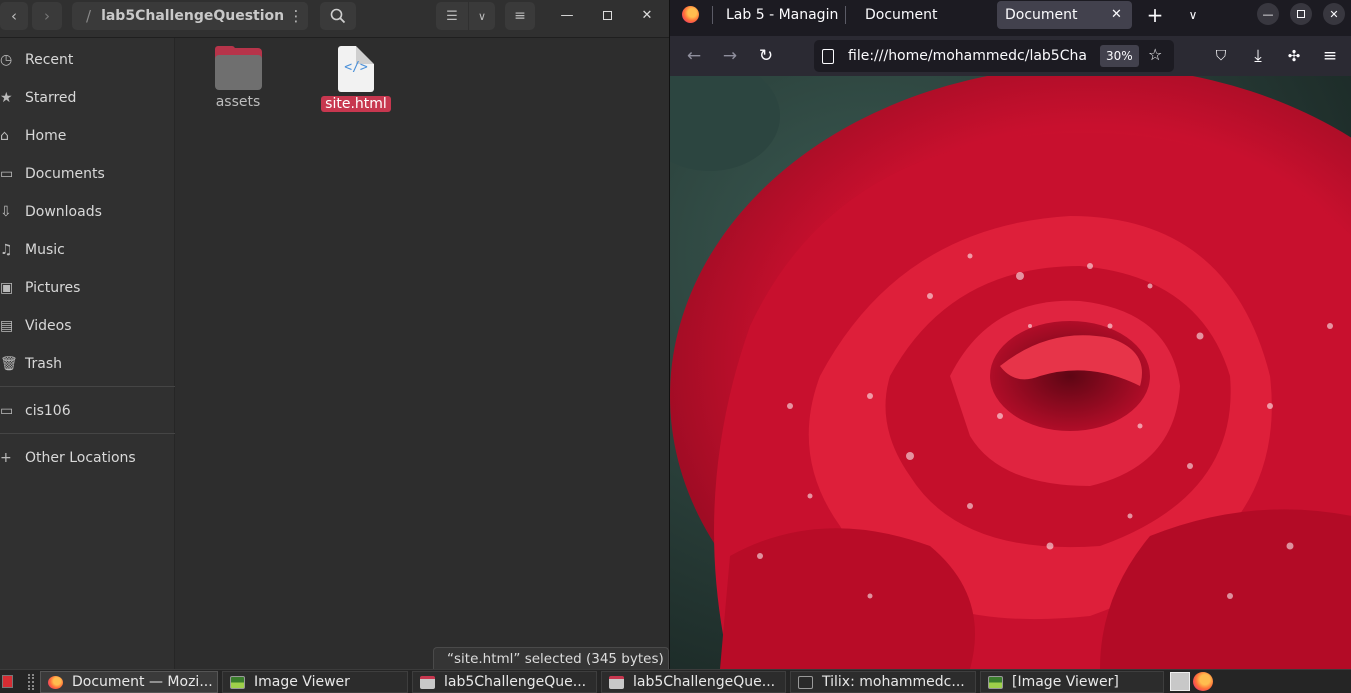  Describe the element at coordinates (1072, 682) in the screenshot. I see `task-image-viewer-2: [Image Viewer]` at that location.